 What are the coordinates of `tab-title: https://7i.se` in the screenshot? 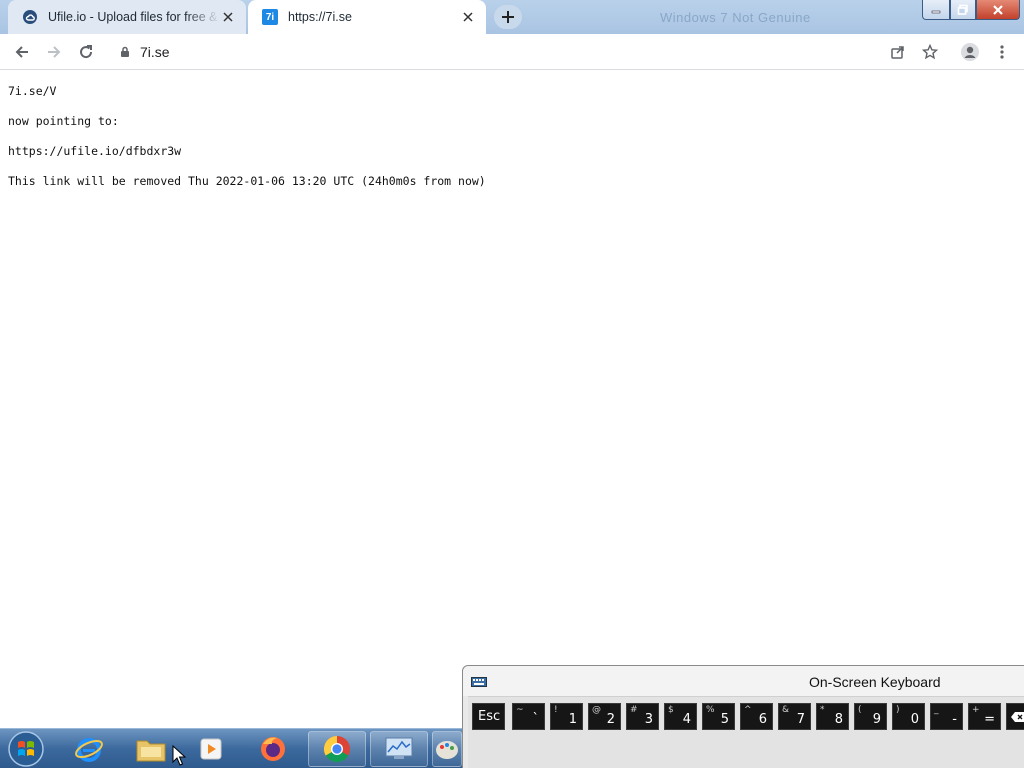 It's located at (320, 17).